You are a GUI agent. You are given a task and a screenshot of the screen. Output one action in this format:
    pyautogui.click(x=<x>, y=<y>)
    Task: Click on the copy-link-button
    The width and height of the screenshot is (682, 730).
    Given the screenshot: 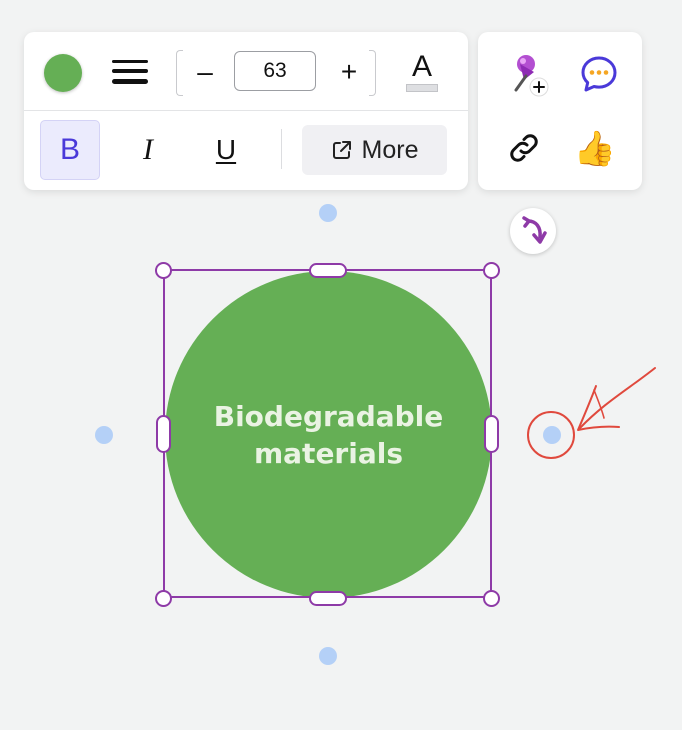 What is the action you would take?
    pyautogui.click(x=524, y=148)
    